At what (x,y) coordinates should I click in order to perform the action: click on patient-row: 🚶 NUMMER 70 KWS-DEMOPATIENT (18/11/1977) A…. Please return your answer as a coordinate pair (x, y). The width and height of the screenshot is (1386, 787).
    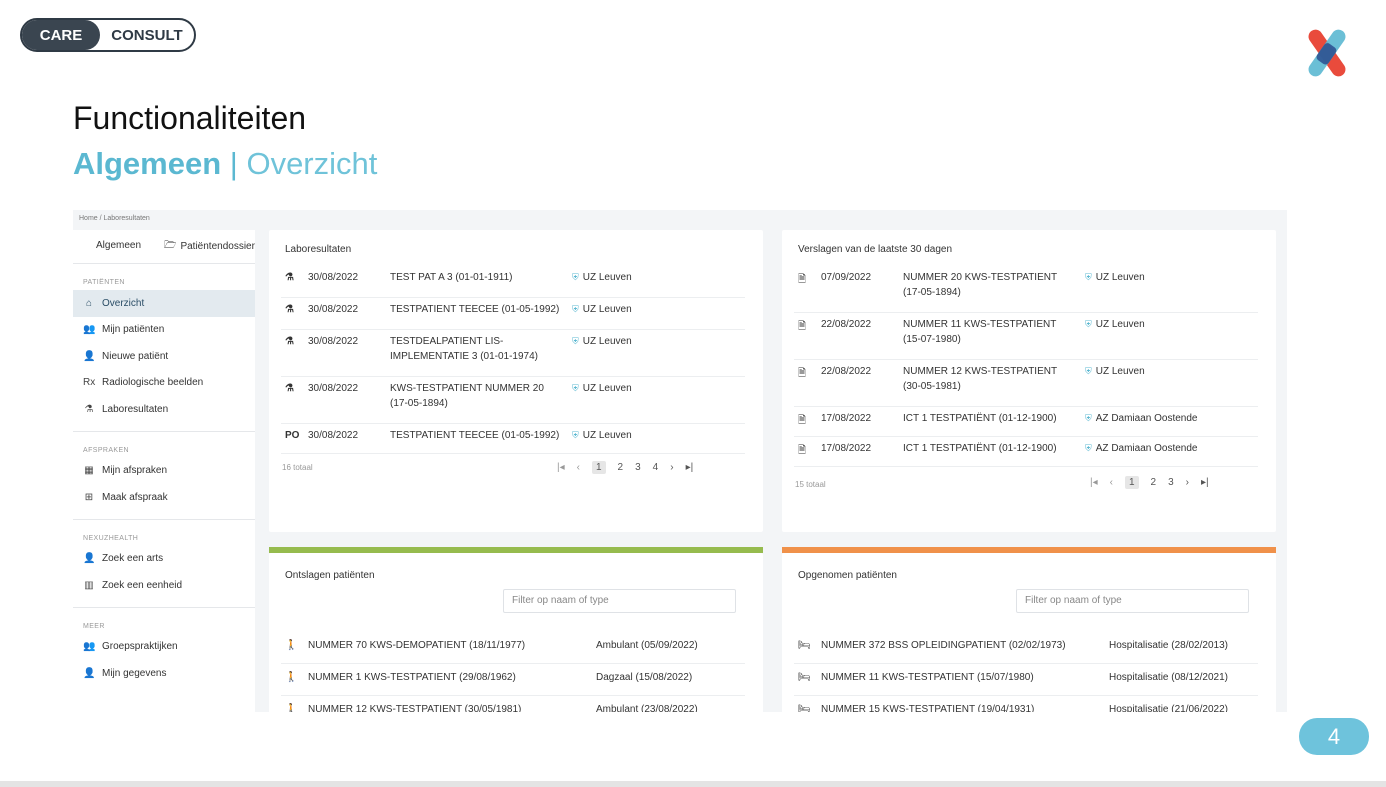
    Looking at the image, I should click on (513, 648).